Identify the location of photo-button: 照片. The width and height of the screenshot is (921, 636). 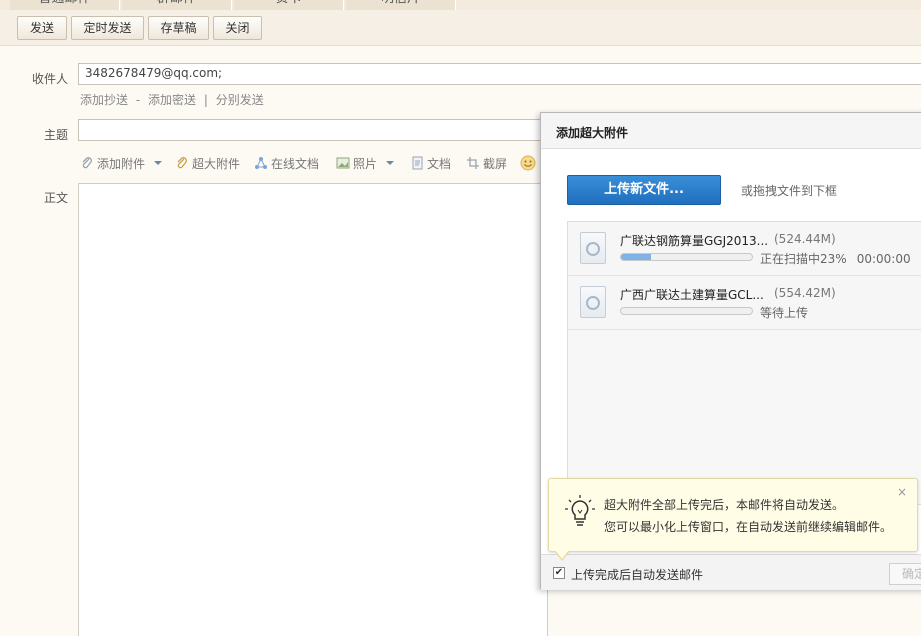
(368, 163).